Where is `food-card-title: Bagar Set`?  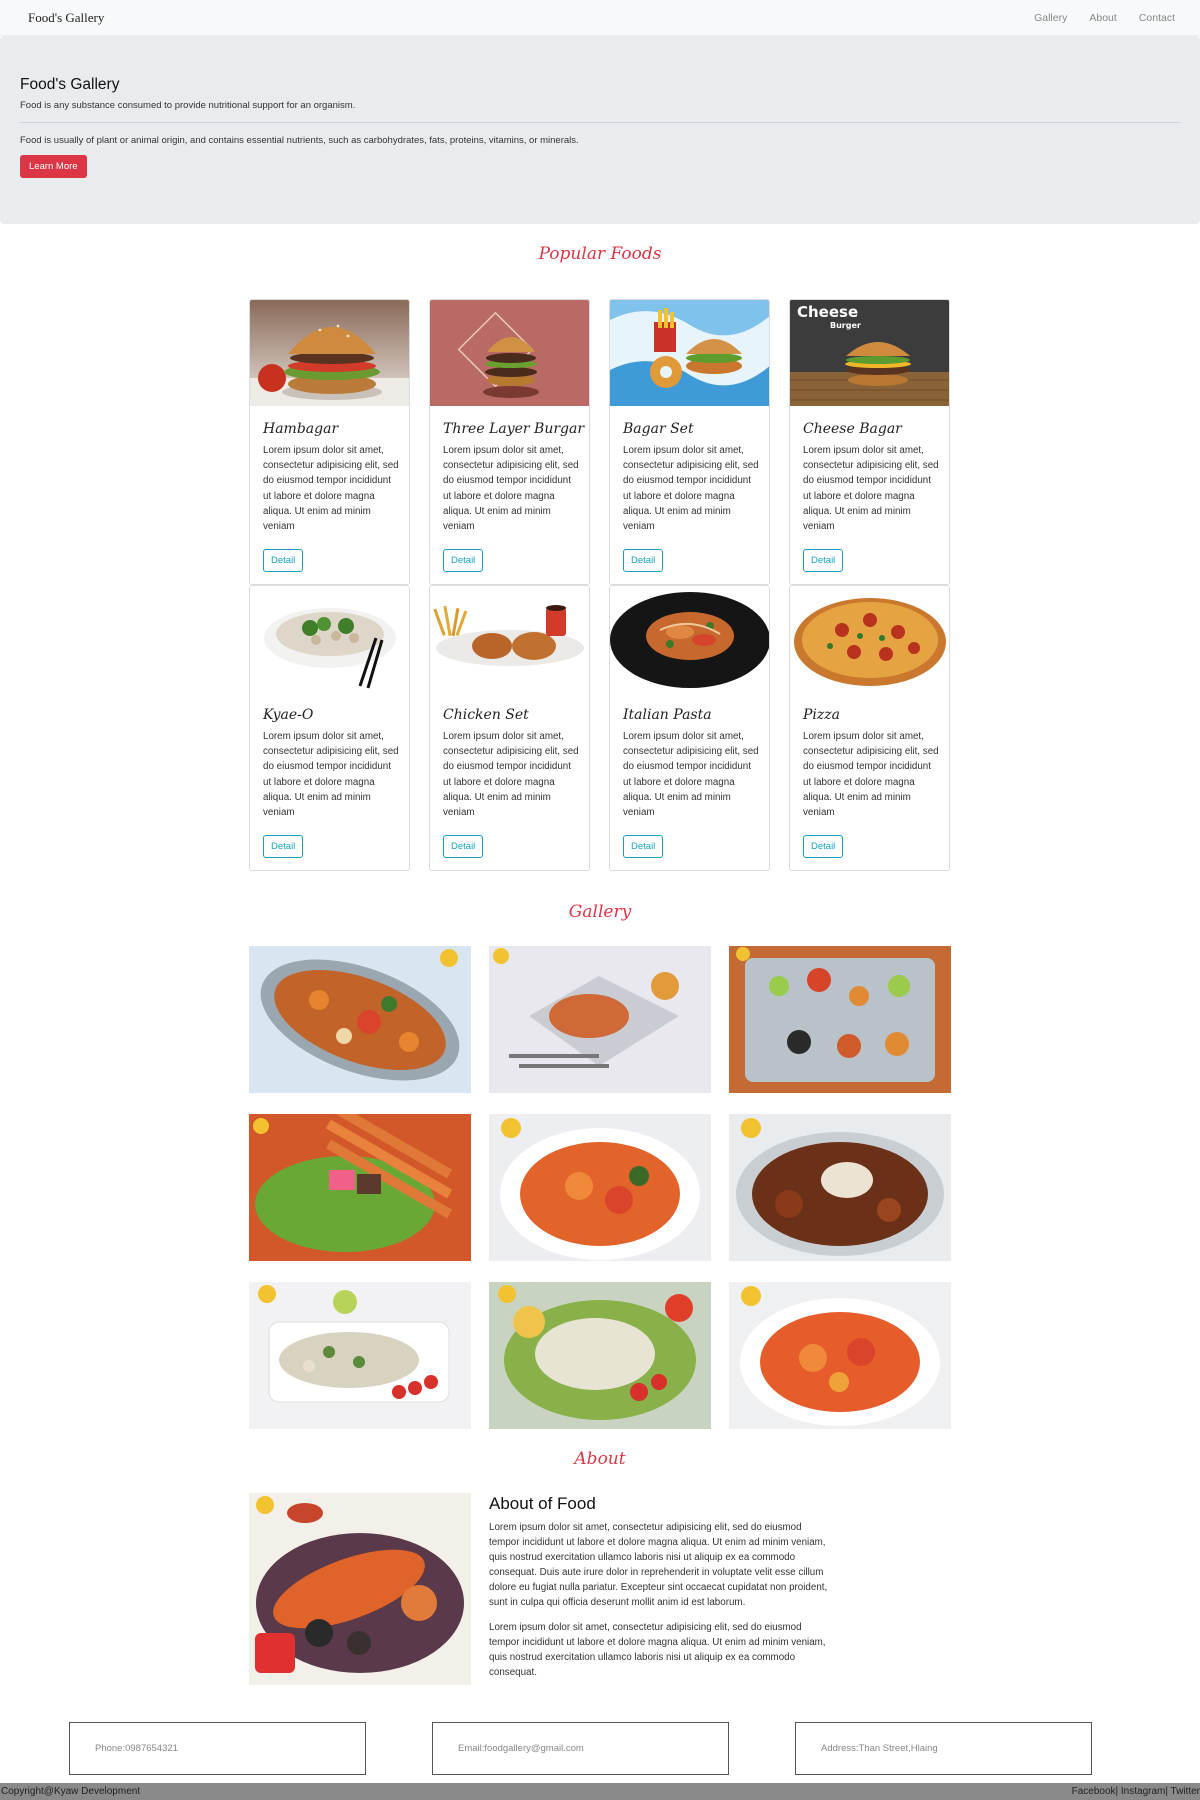
food-card-title: Bagar Set is located at coordinates (658, 429).